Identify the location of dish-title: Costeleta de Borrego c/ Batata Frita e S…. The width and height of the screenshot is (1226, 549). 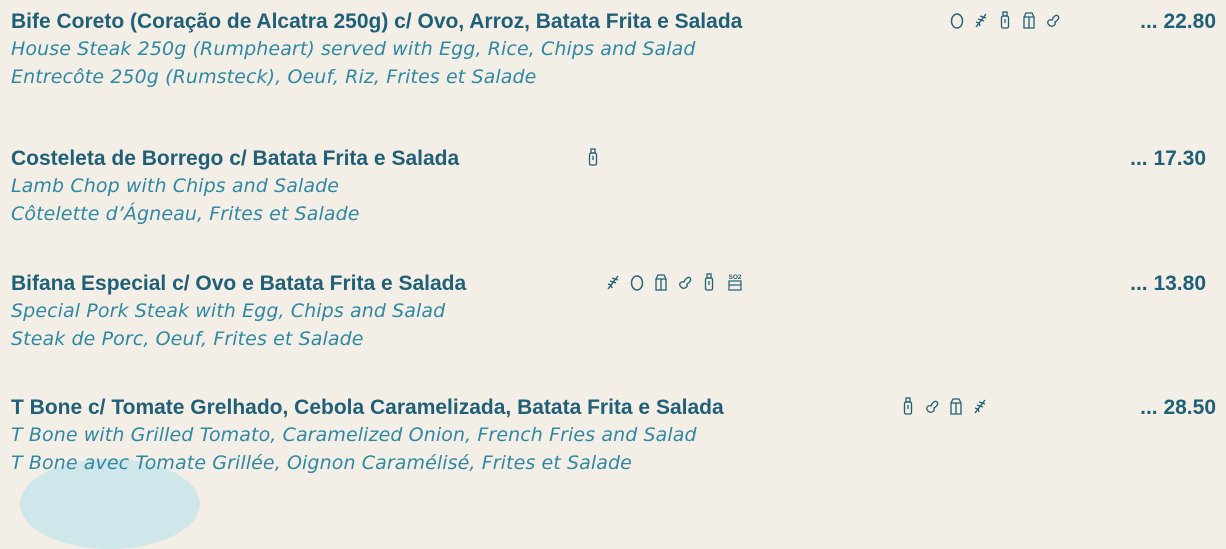
(235, 158).